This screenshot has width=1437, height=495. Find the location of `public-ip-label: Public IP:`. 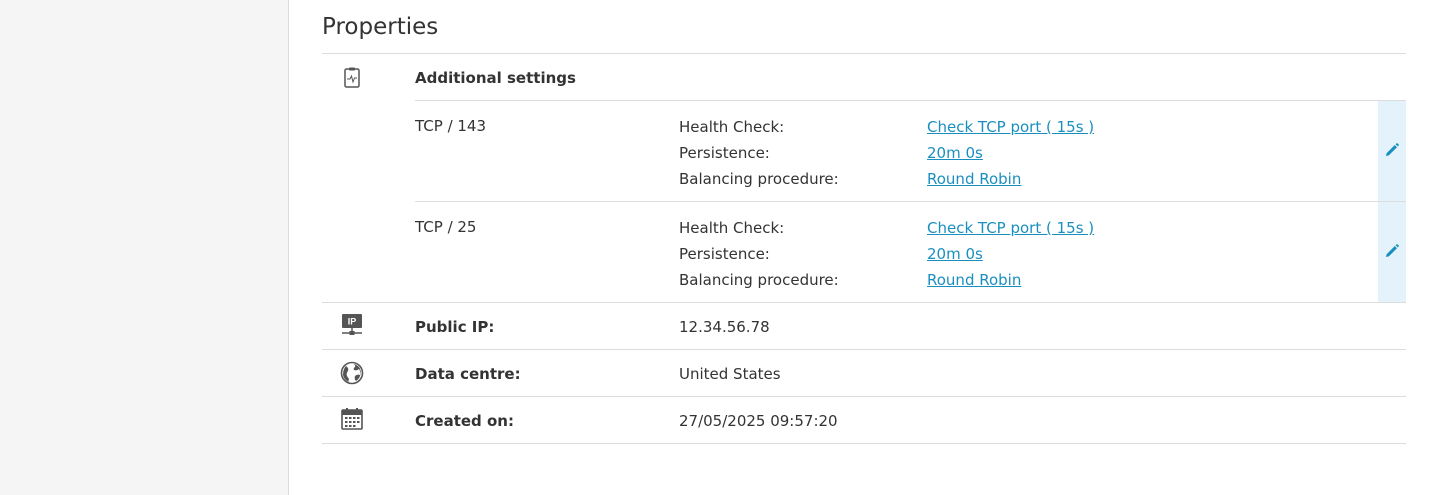

public-ip-label: Public IP: is located at coordinates (455, 327).